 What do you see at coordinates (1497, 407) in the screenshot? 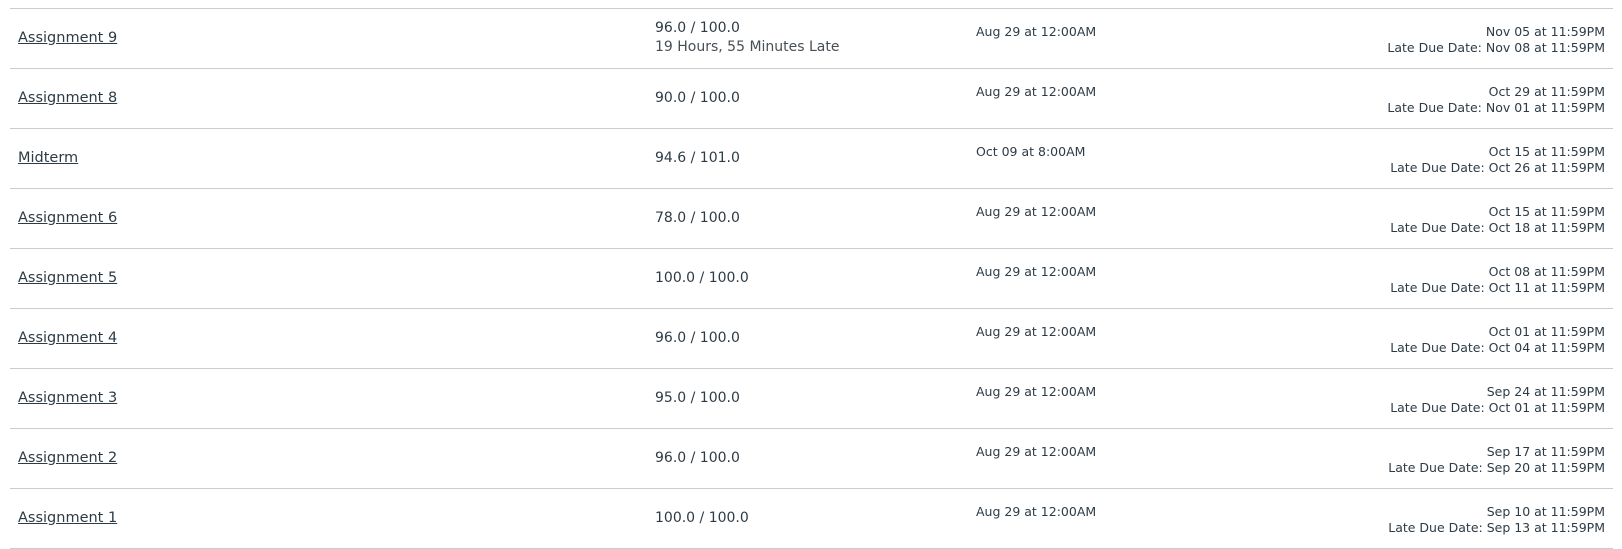
I see `late-due-date: Late Due Date: Oct 01 at 11:59PM` at bounding box center [1497, 407].